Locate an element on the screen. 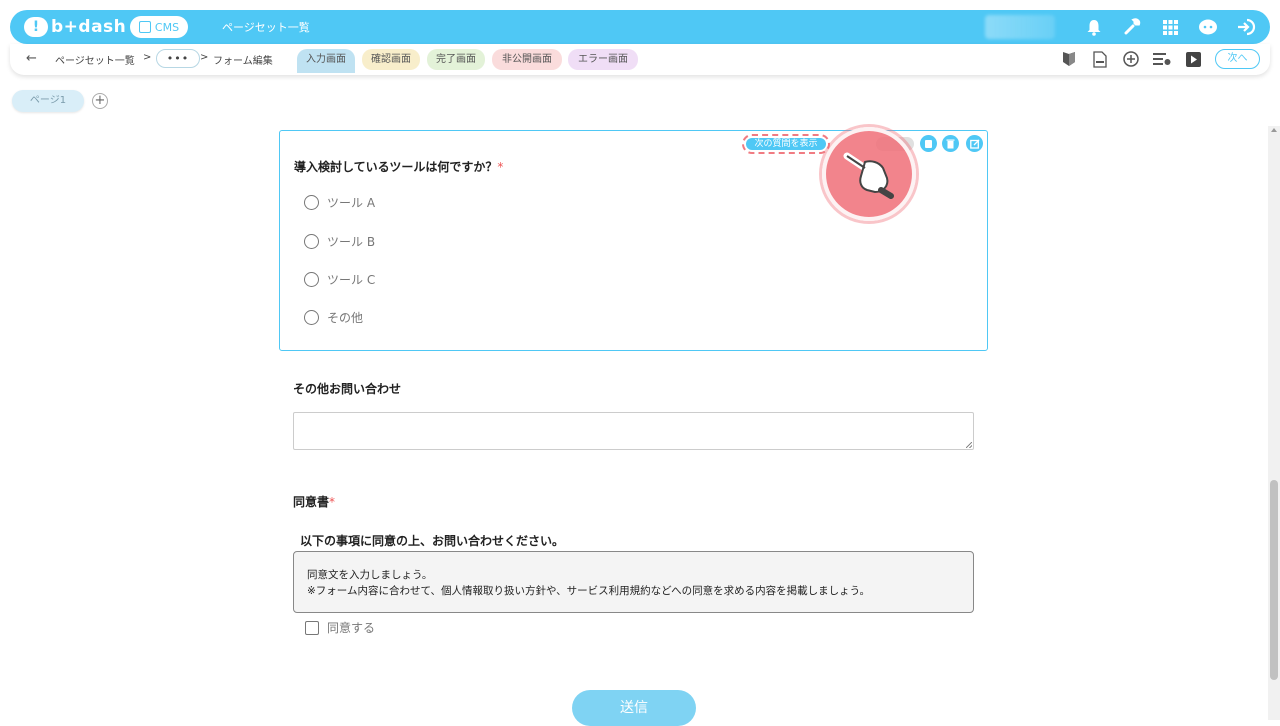 The width and height of the screenshot is (1280, 726). list-settings-icon is located at coordinates (1162, 59).